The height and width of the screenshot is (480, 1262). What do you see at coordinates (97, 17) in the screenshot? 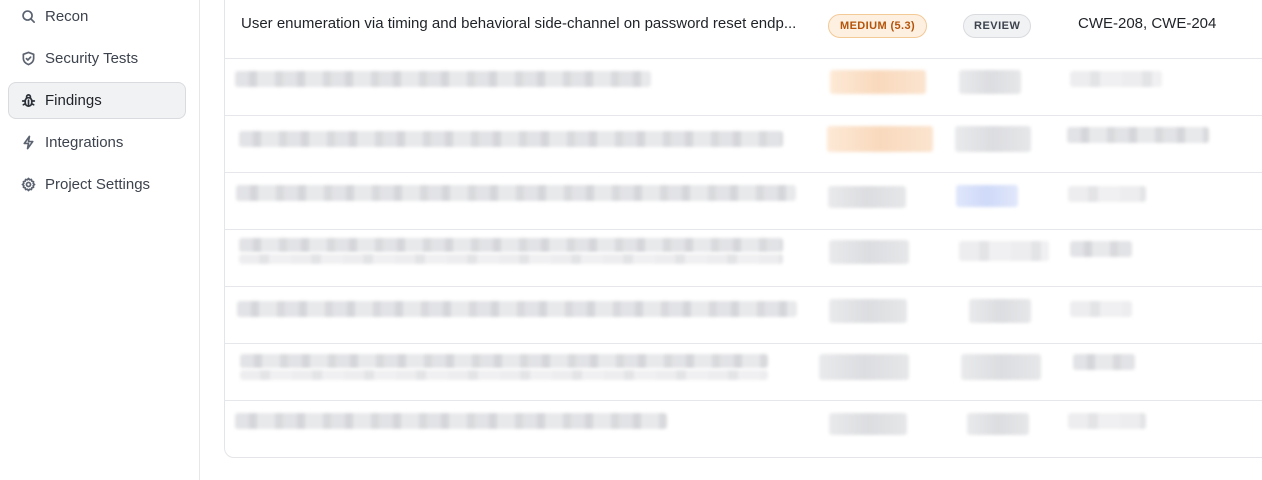
I see `sidebar-item-recon: Recon` at bounding box center [97, 17].